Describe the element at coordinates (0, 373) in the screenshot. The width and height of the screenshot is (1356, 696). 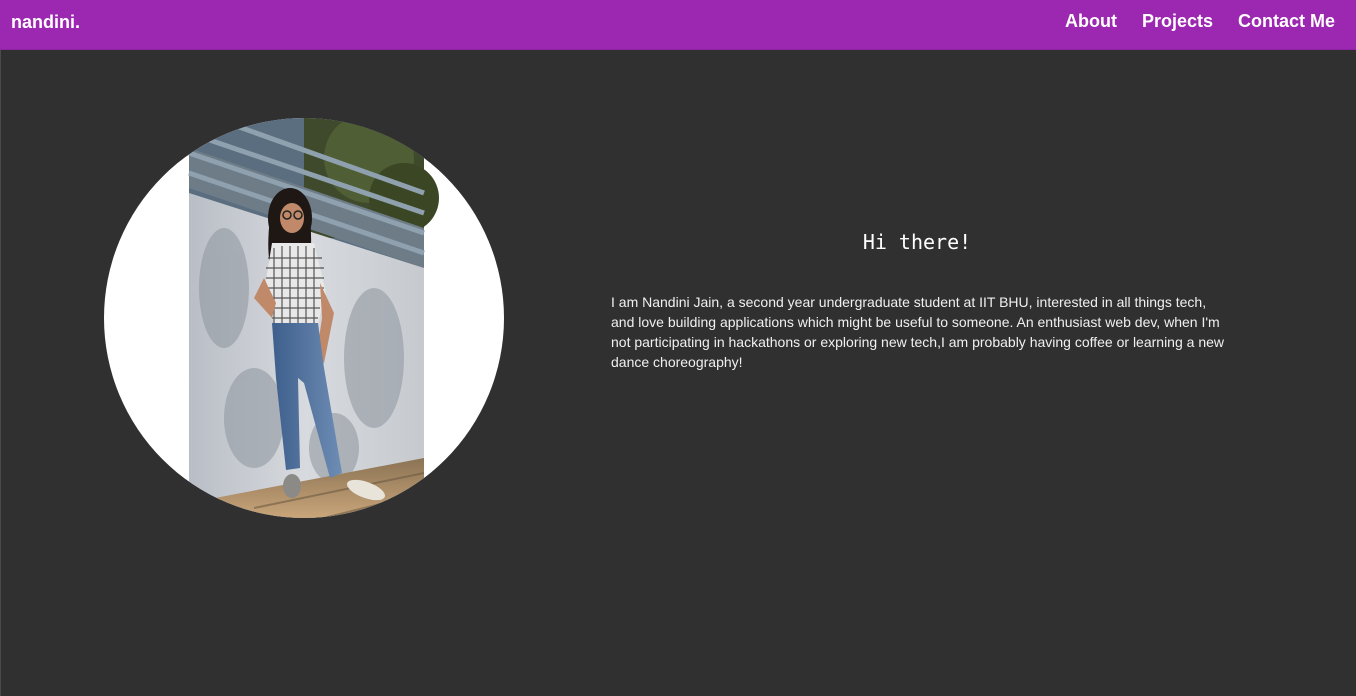
I see `page-edge` at that location.